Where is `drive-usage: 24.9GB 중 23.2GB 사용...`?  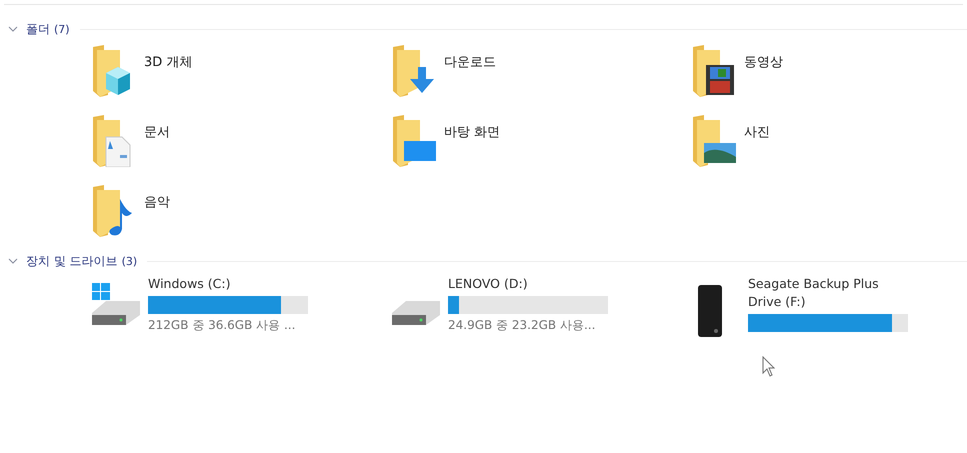 drive-usage: 24.9GB 중 23.2GB 사용... is located at coordinates (522, 325).